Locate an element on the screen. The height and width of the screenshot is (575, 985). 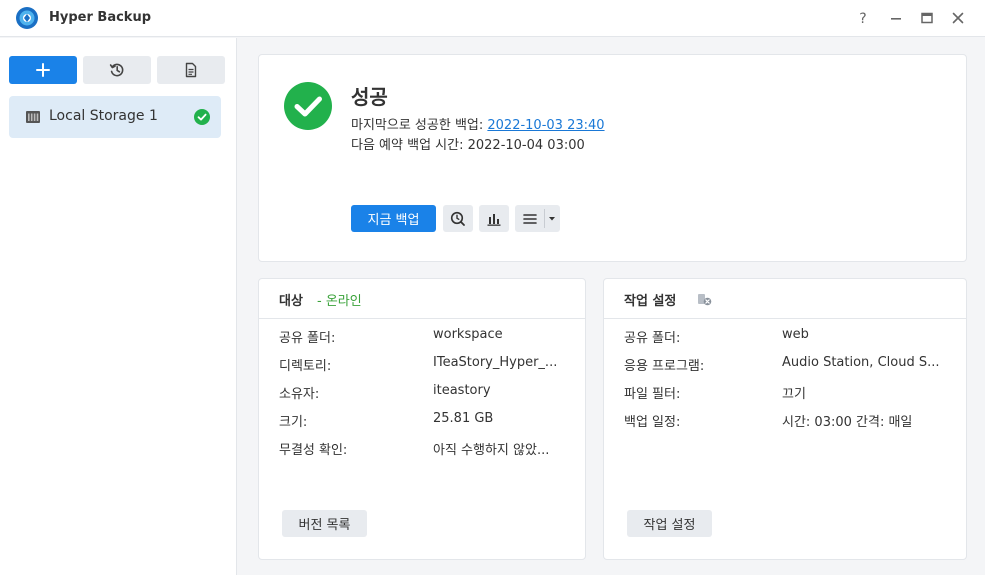
next-schedule-value: 2022-10-04 03:00 is located at coordinates (526, 145).